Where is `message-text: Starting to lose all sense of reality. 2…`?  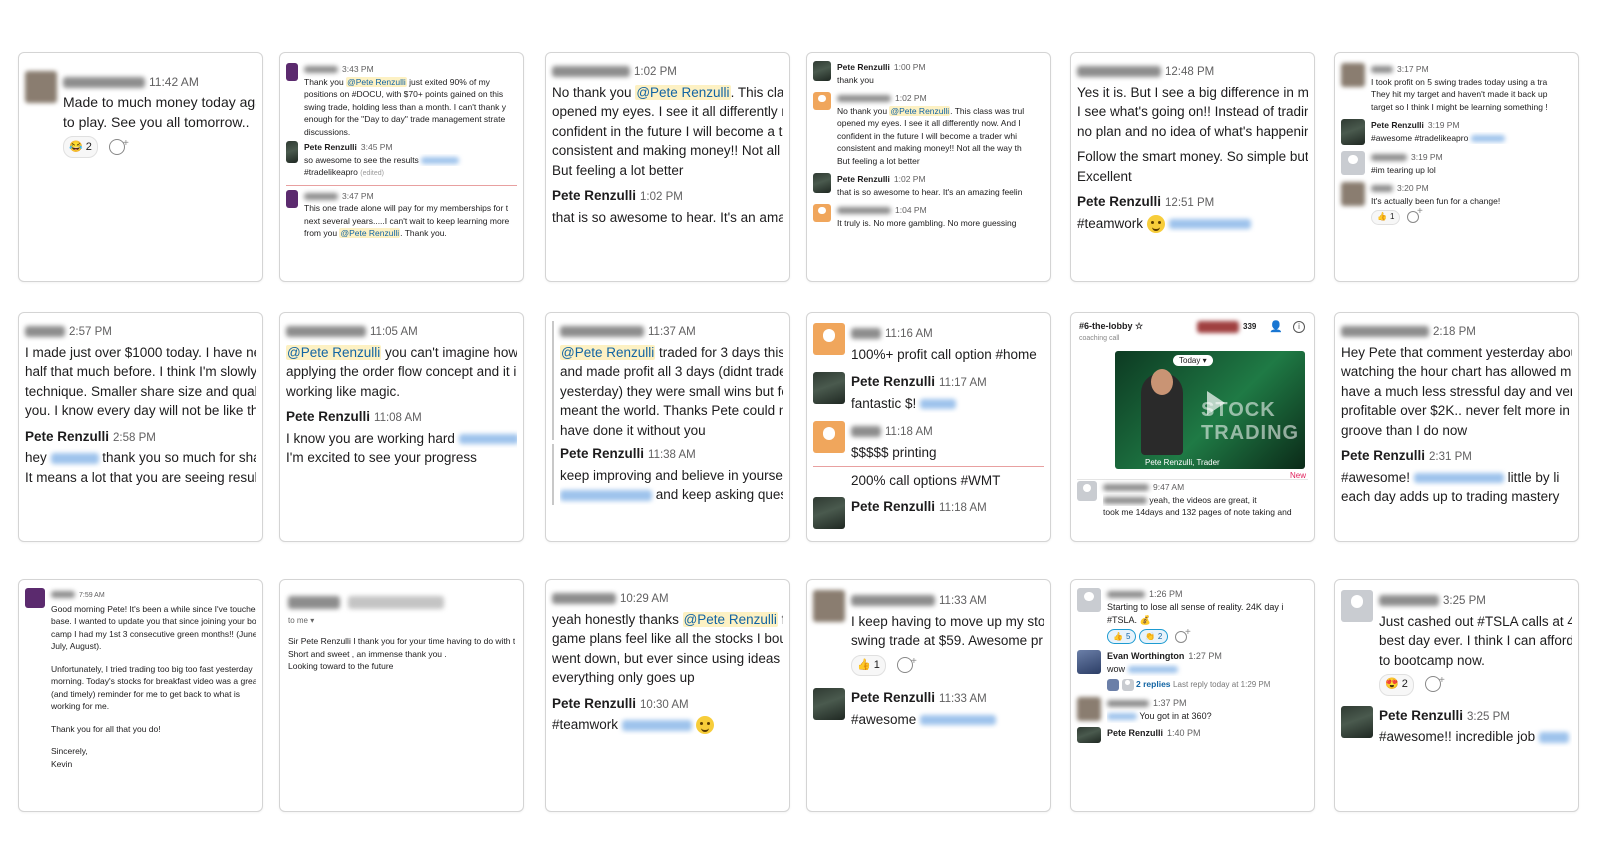
message-text: Starting to lose all sense of reality. 2… is located at coordinates (1195, 607).